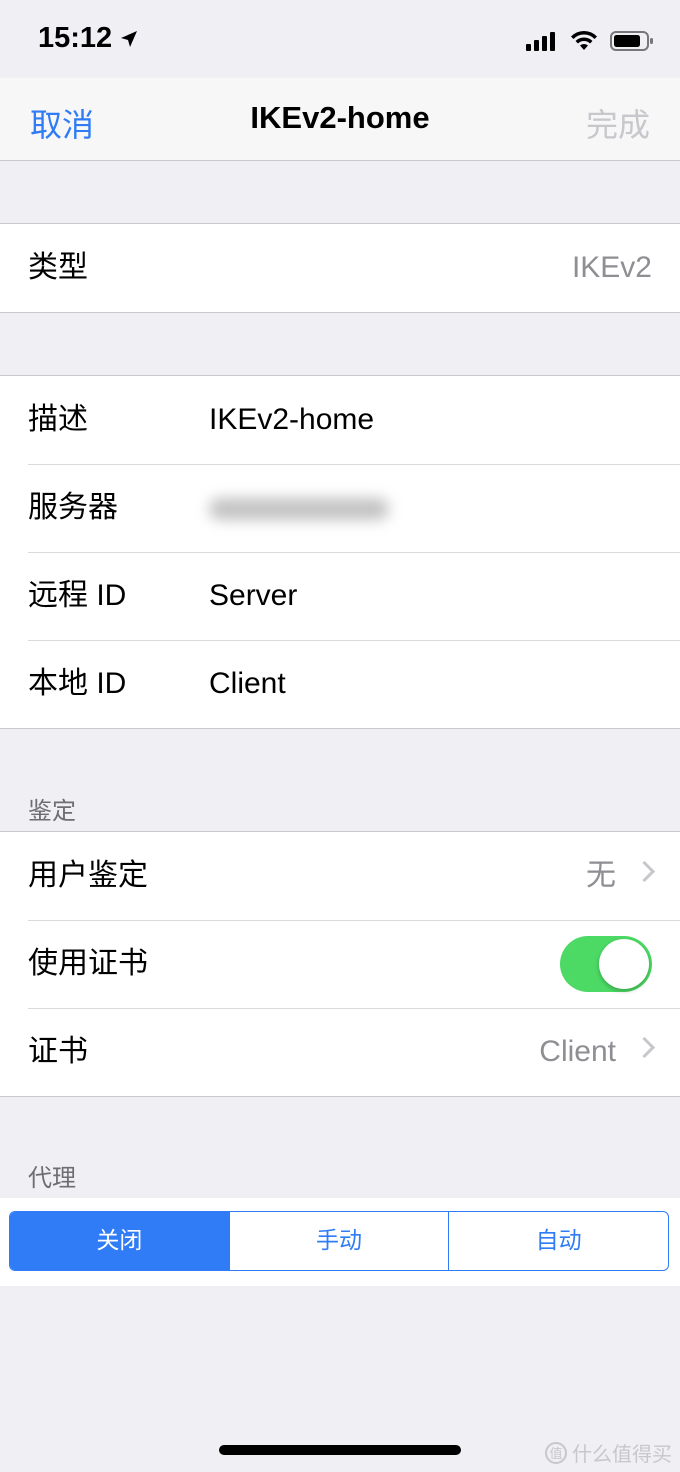  I want to click on local-id-field: Client, so click(247, 684).